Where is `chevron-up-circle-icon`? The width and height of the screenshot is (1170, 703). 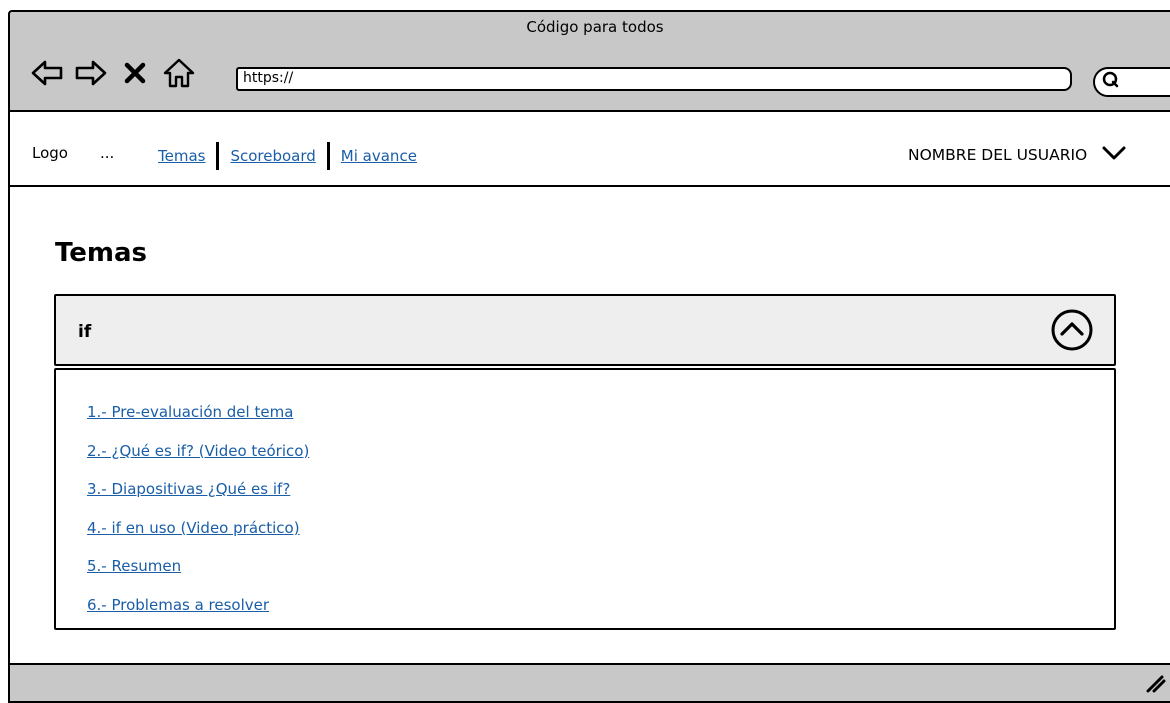 chevron-up-circle-icon is located at coordinates (1072, 330).